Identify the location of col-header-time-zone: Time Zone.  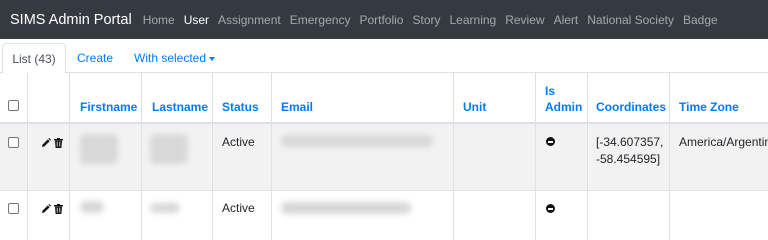
(709, 107).